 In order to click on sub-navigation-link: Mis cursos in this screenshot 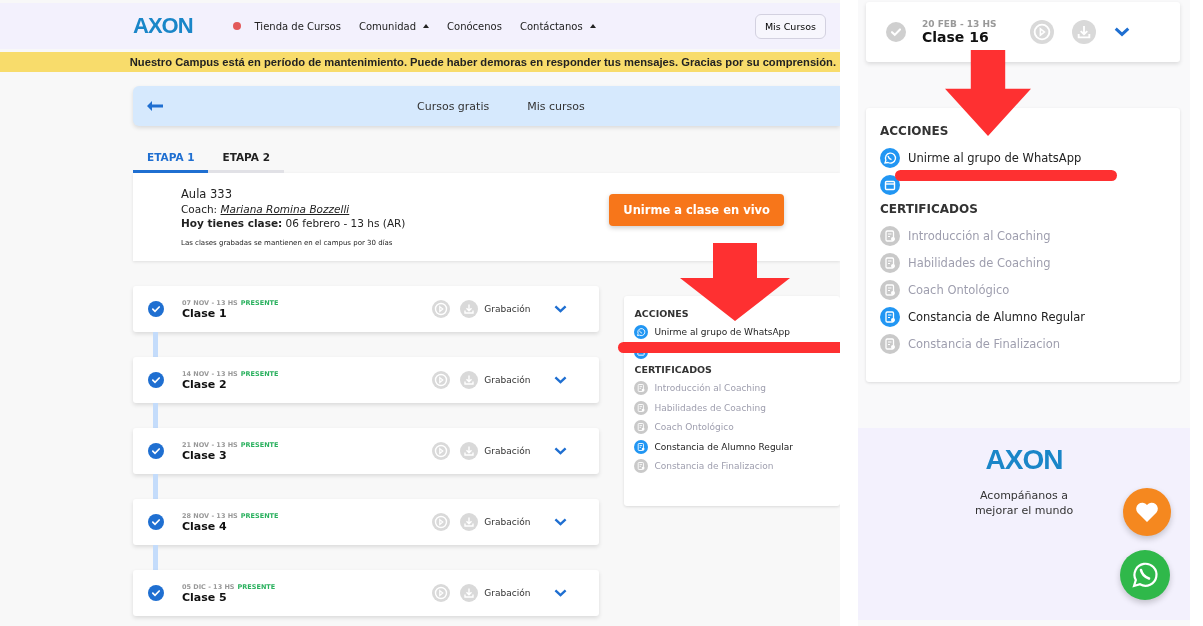, I will do `click(556, 106)`.